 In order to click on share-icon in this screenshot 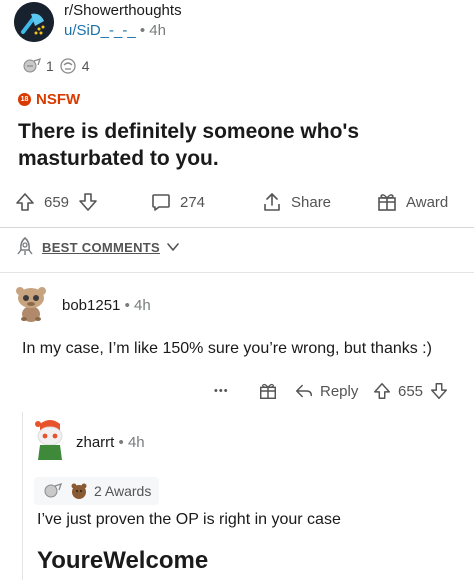, I will do `click(272, 202)`.